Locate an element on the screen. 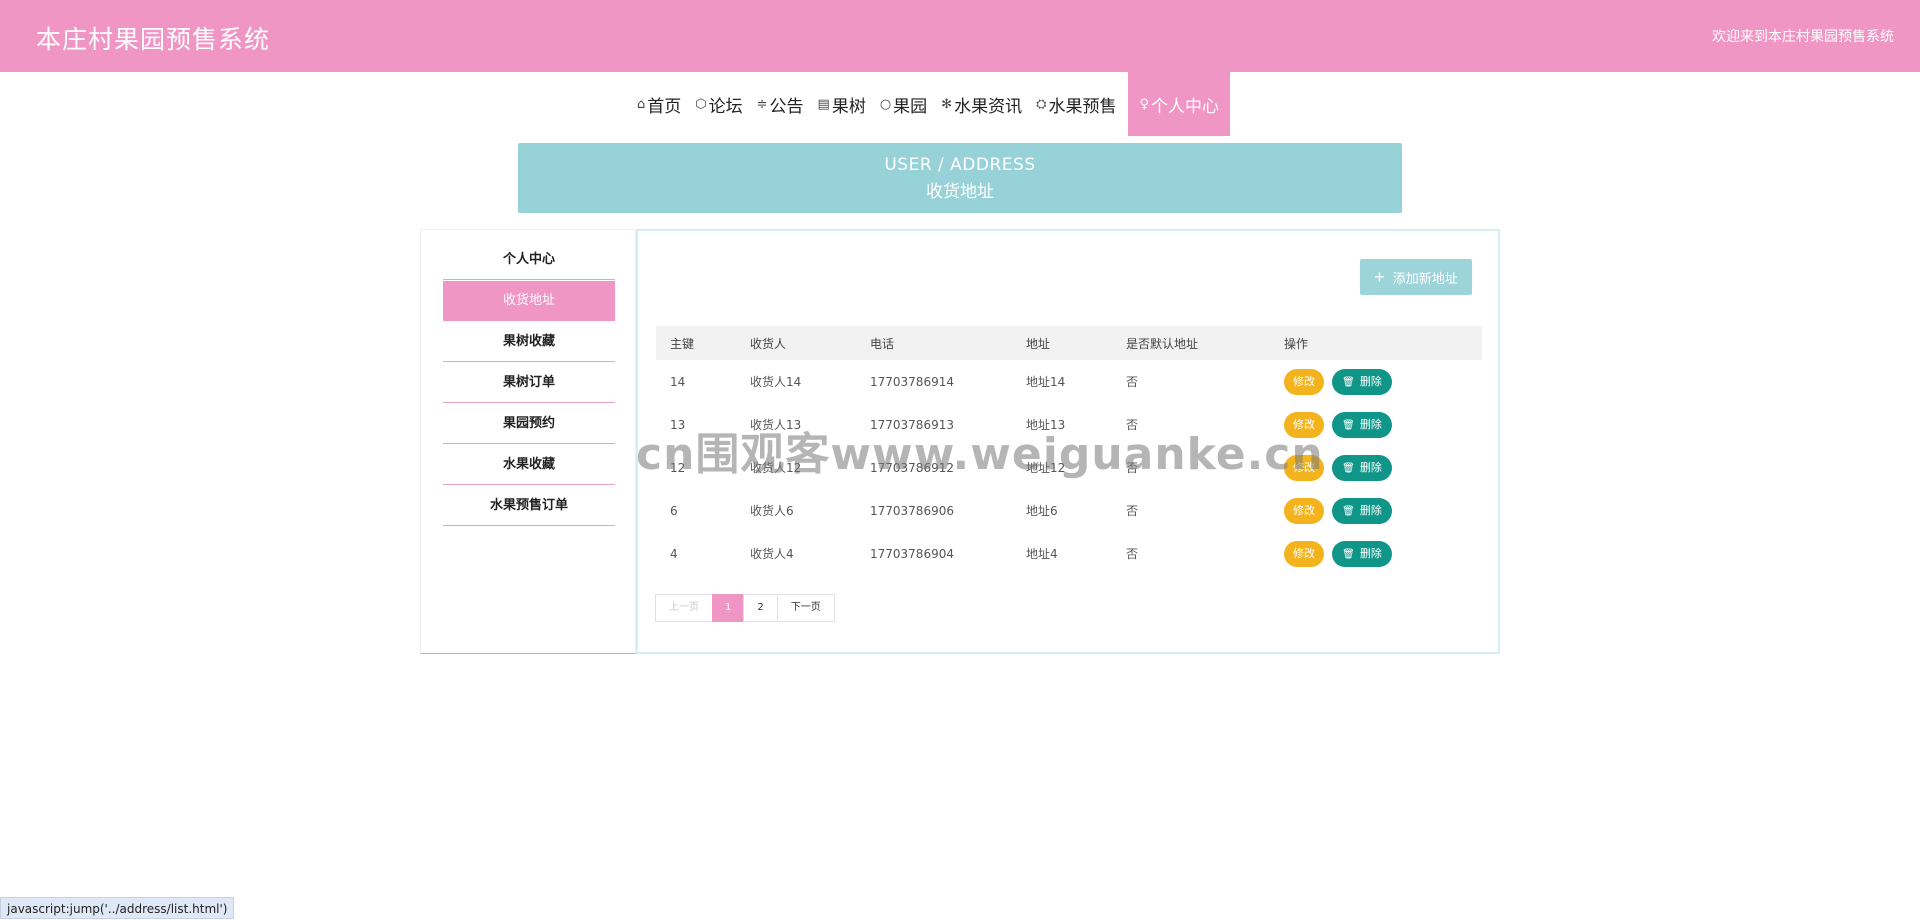  nav-item-fruit-tree: ▤果树 is located at coordinates (842, 104).